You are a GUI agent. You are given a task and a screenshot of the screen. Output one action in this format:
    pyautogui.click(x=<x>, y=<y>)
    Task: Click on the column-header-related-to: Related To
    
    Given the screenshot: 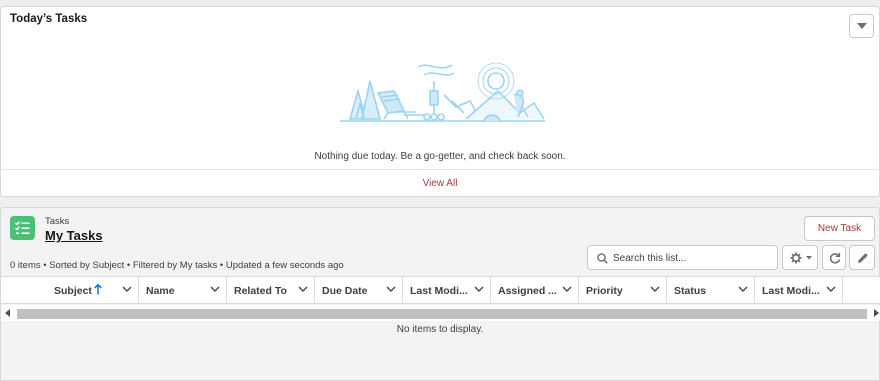 What is the action you would take?
    pyautogui.click(x=271, y=290)
    